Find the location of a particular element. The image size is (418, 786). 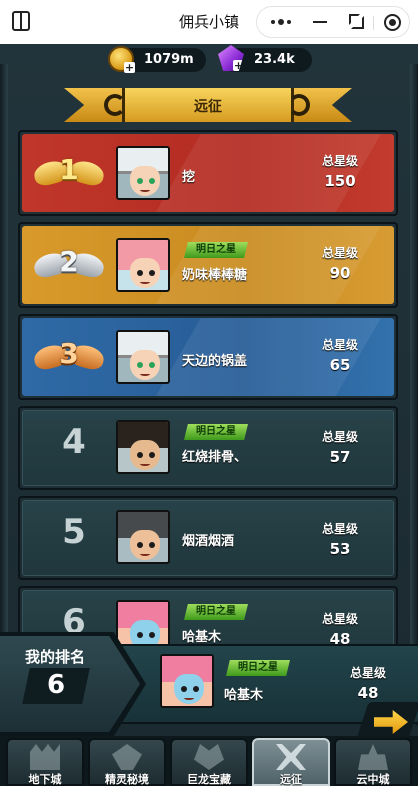

tab-dragon-treasure: 巨龙宝藏 is located at coordinates (209, 762).